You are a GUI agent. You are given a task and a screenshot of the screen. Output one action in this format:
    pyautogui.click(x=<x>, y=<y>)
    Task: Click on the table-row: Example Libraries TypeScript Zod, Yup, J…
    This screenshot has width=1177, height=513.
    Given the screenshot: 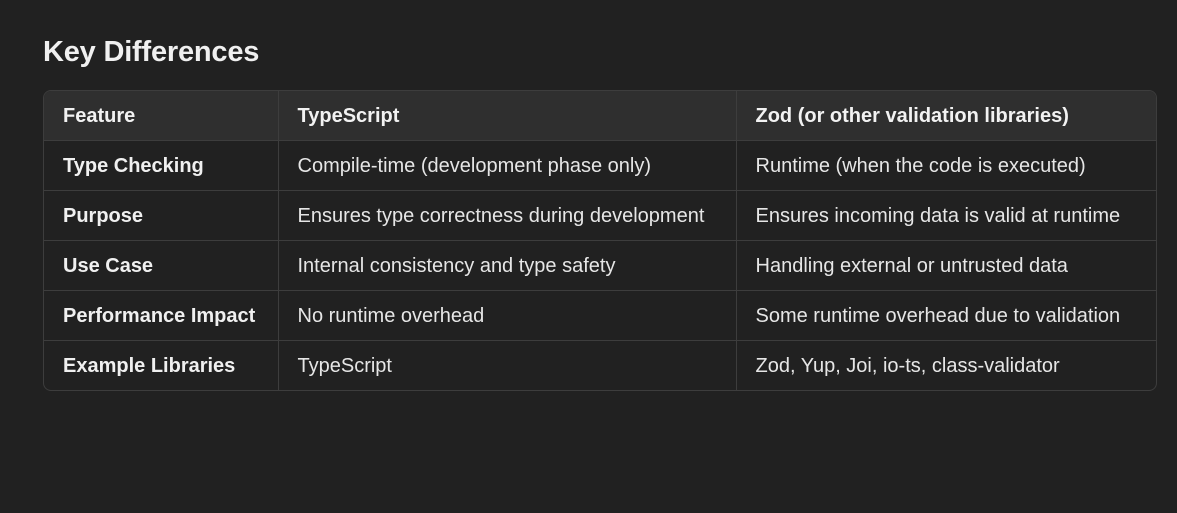 What is the action you would take?
    pyautogui.click(x=600, y=365)
    